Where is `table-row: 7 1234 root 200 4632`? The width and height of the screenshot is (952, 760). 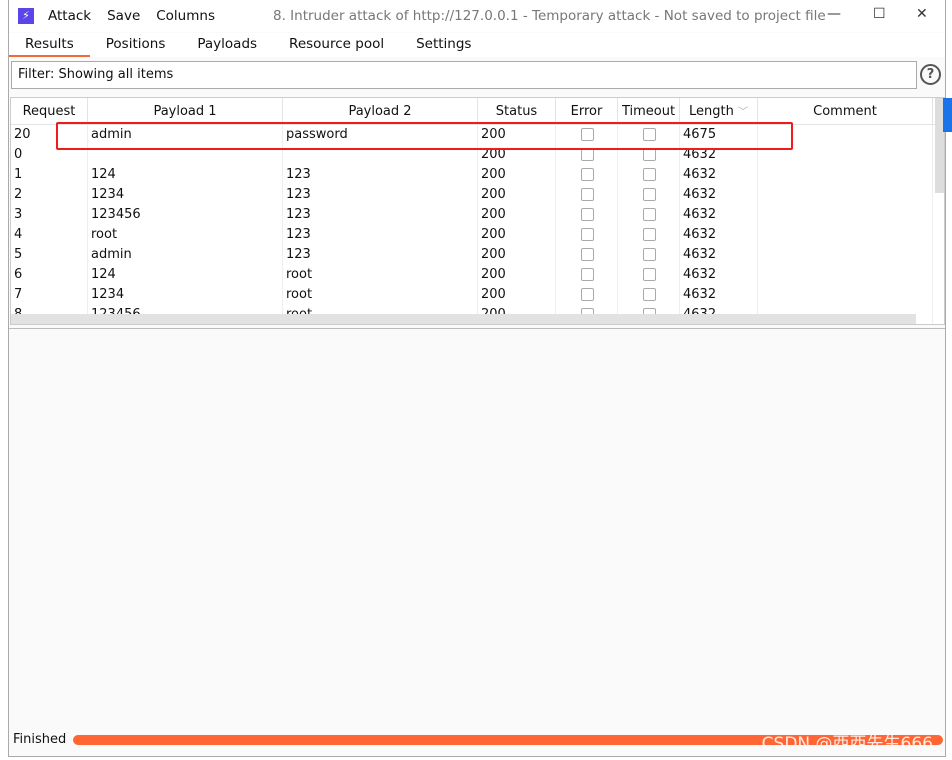
table-row: 7 1234 root 200 4632 is located at coordinates (477, 295).